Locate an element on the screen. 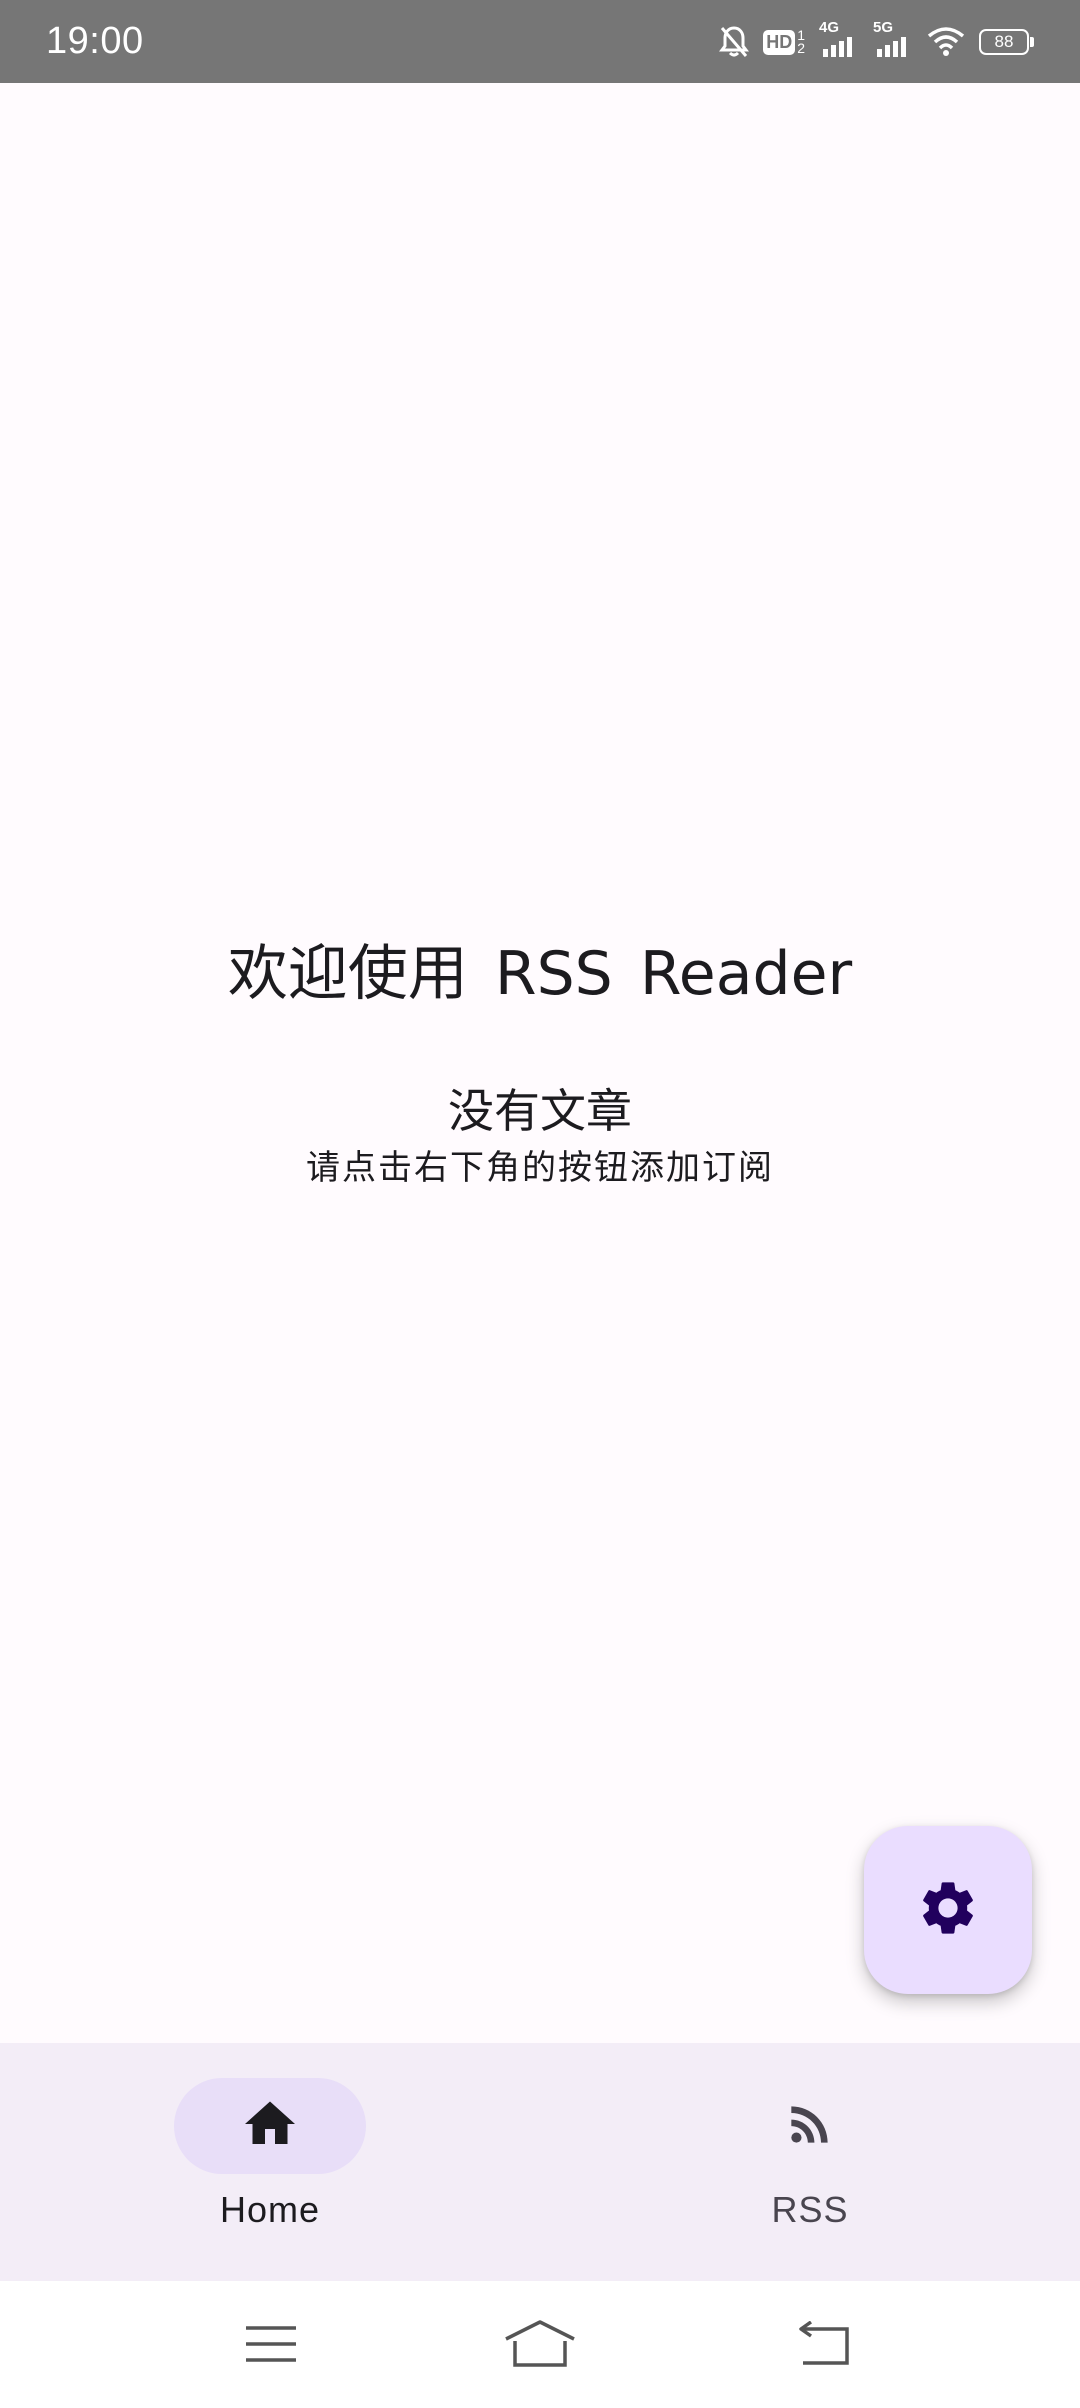  bottom-navigation: Home RSS is located at coordinates (540, 2162).